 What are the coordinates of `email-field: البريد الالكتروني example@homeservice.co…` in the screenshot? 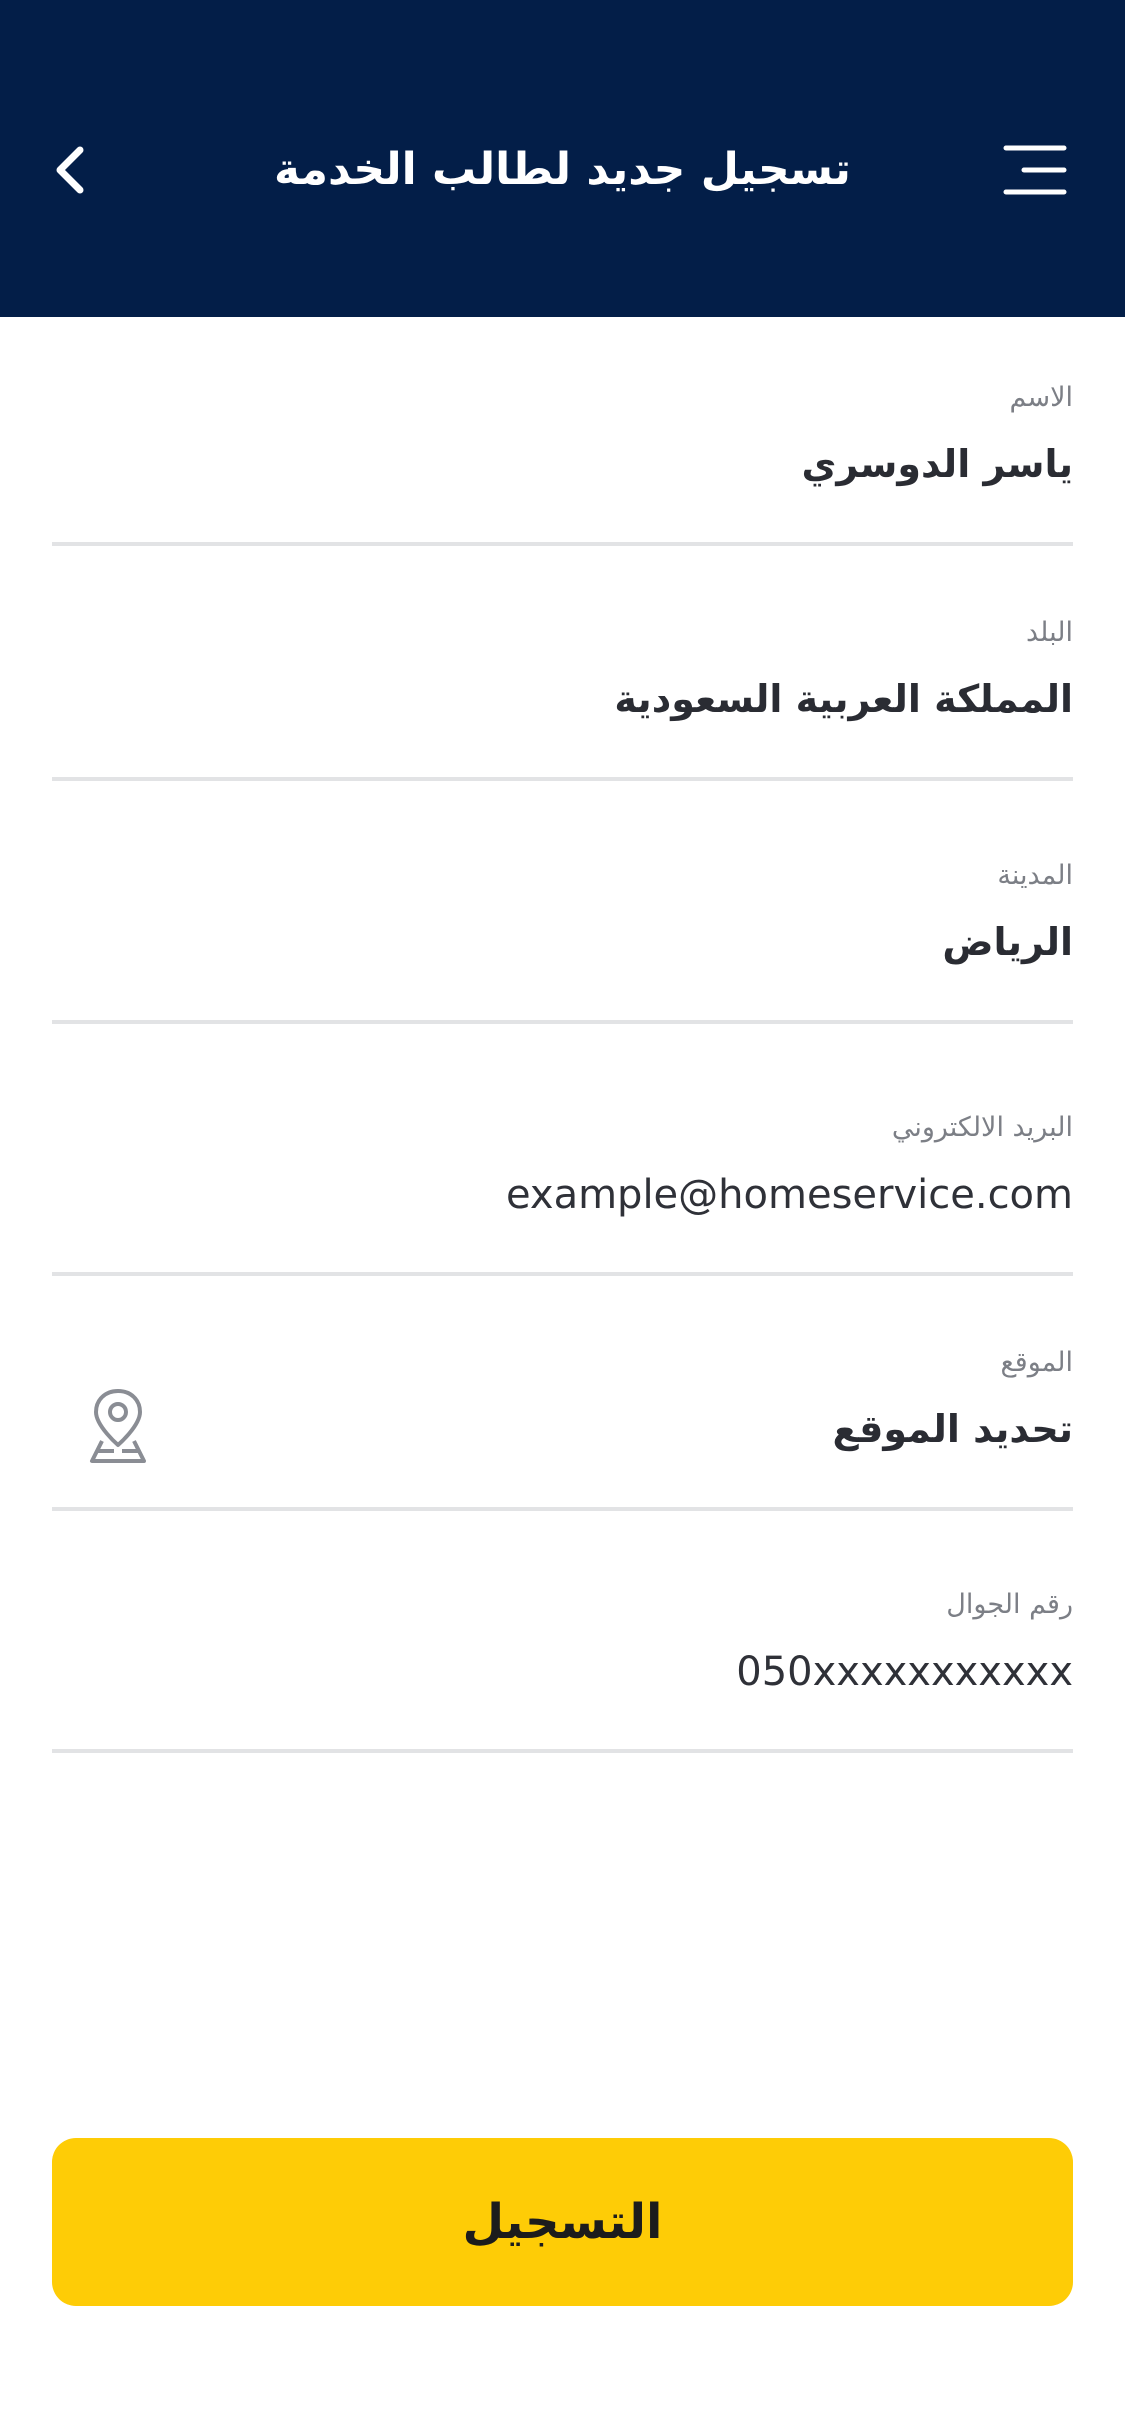 It's located at (562, 1188).